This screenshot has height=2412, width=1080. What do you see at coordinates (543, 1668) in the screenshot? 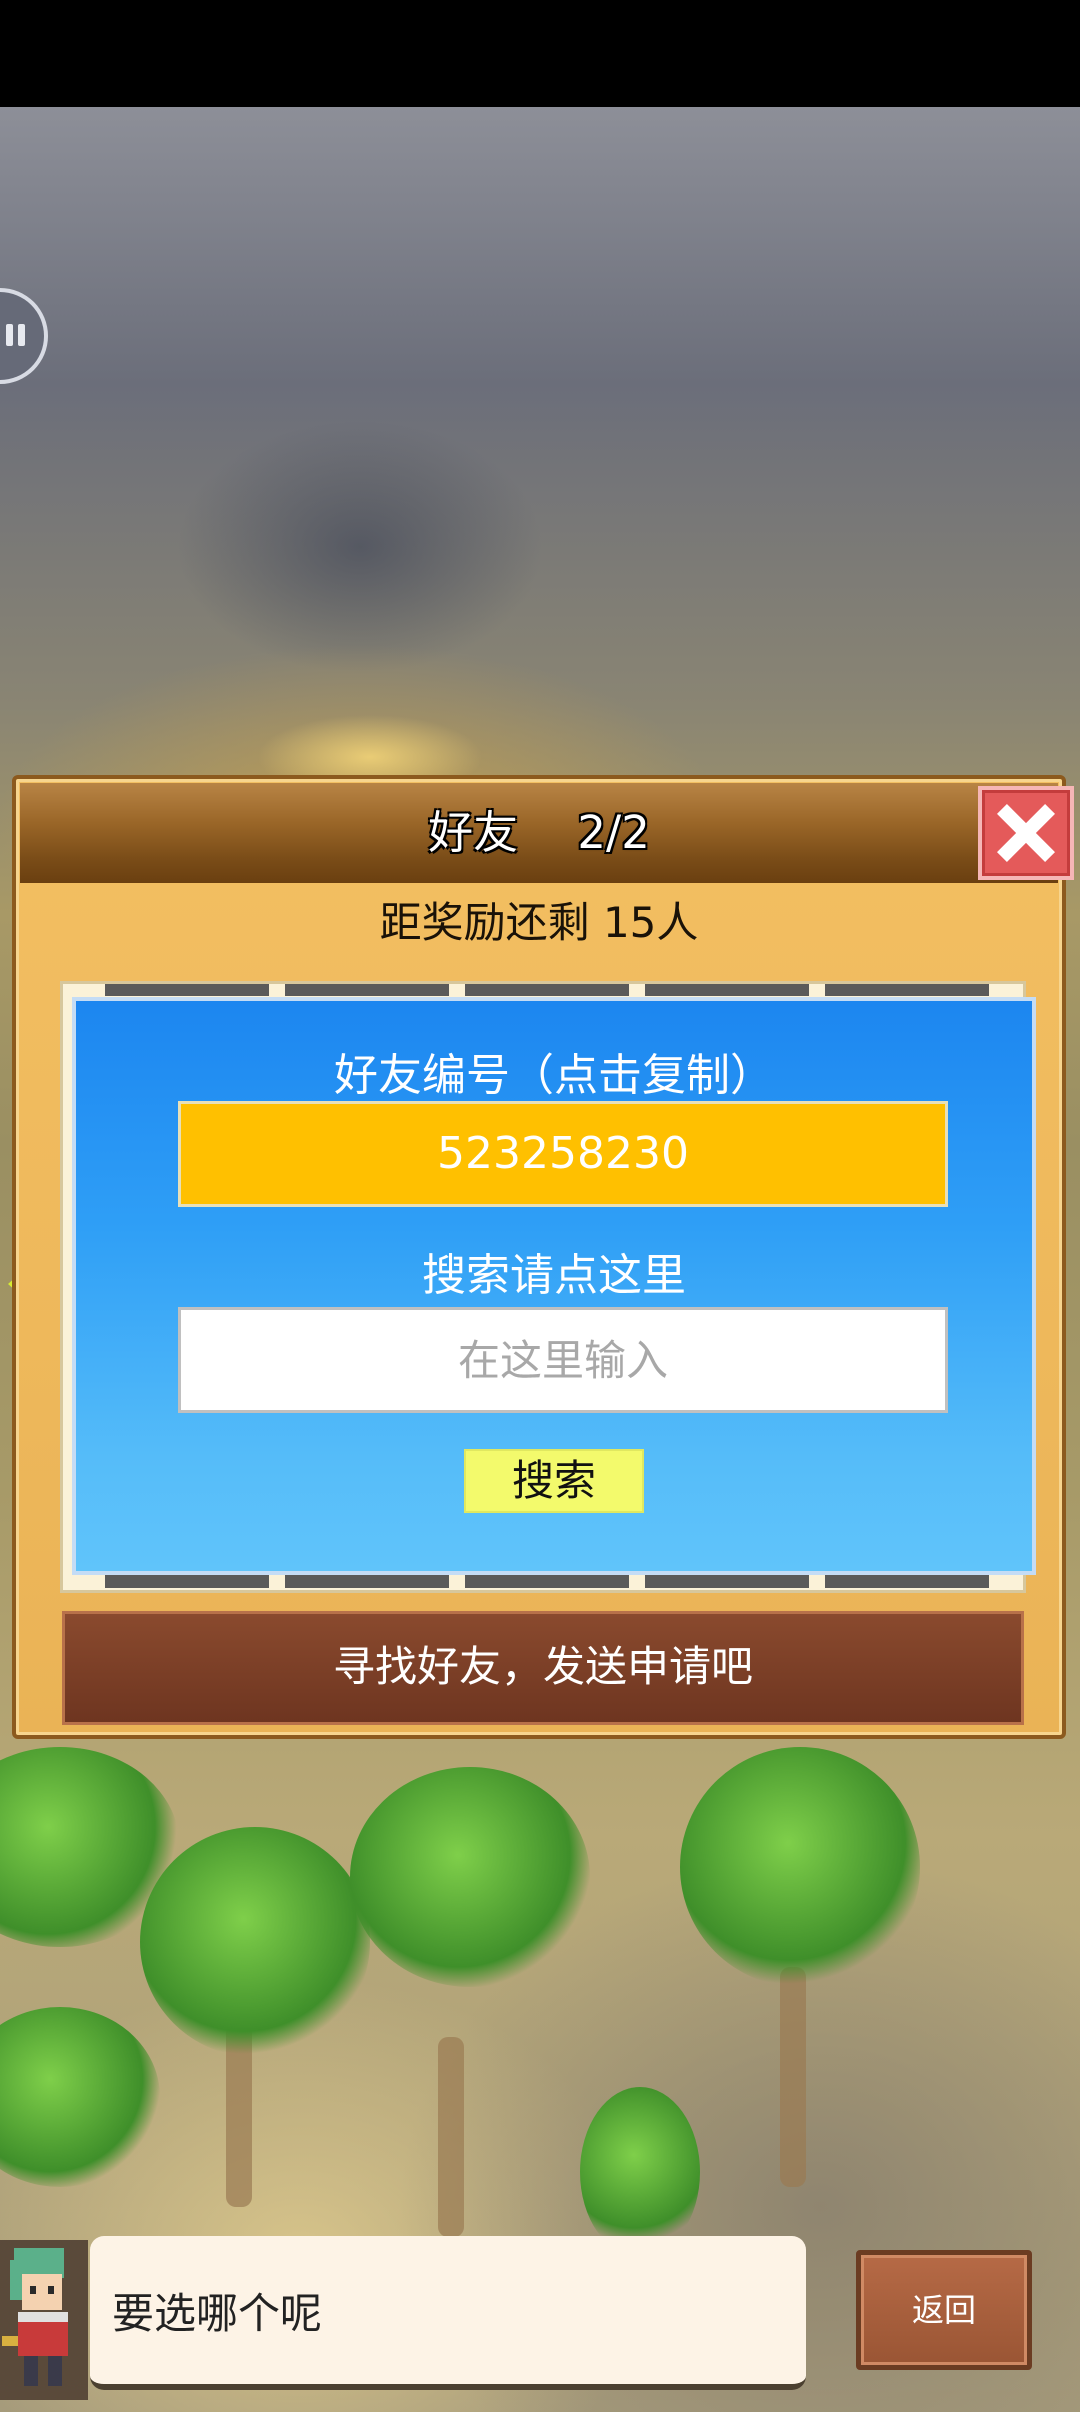
I see `send-request-bar: 寻找好友，发送申请吧` at bounding box center [543, 1668].